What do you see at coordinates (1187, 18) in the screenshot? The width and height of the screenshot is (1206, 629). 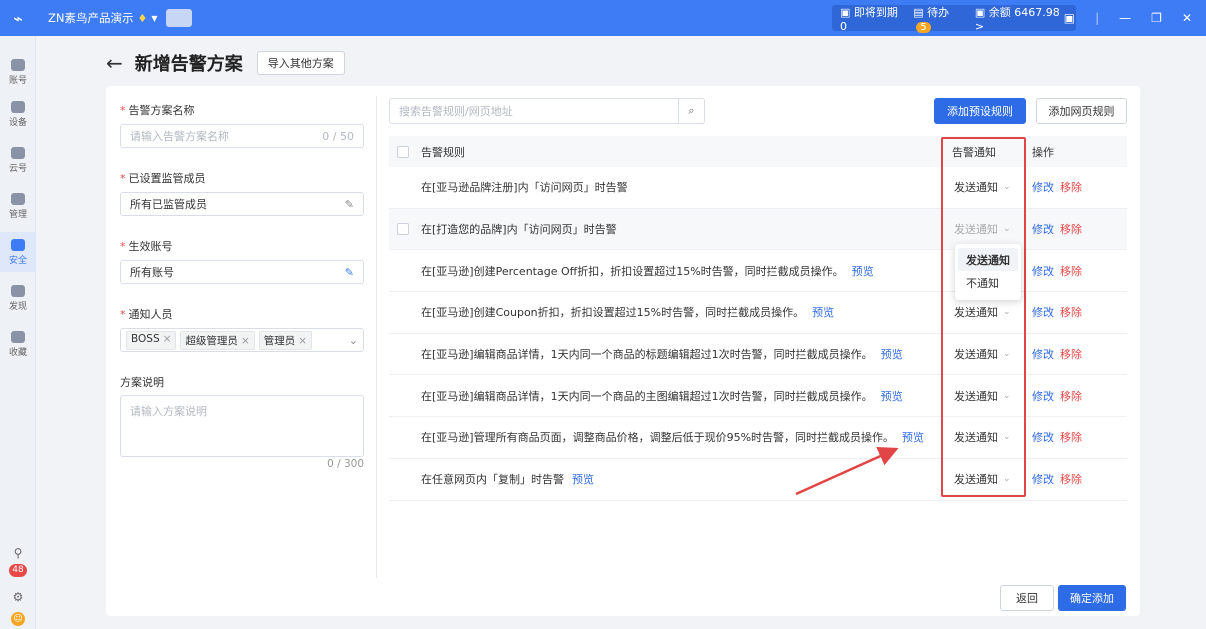 I see `close-icon: ✕` at bounding box center [1187, 18].